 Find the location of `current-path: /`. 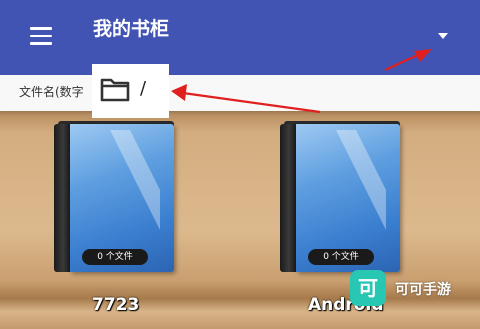

current-path: / is located at coordinates (130, 91).